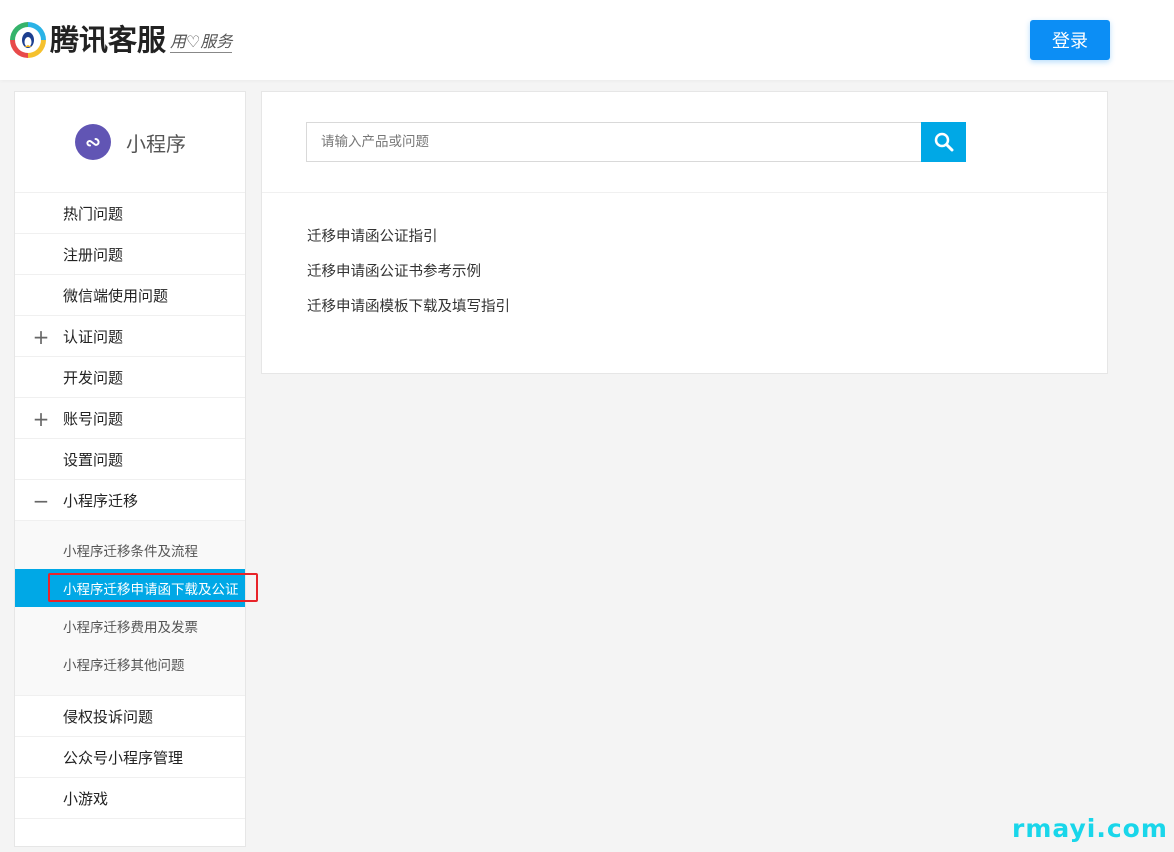  Describe the element at coordinates (707, 313) in the screenshot. I see `article-link: 迁移申请函模板下载及填写指引` at that location.